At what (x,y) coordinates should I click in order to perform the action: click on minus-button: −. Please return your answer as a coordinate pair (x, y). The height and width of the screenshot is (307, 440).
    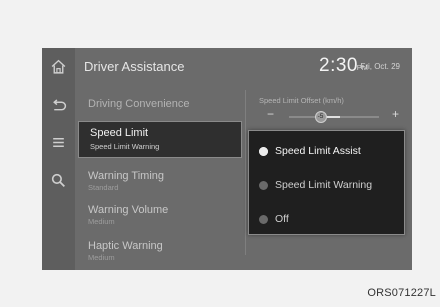
    Looking at the image, I should click on (270, 114).